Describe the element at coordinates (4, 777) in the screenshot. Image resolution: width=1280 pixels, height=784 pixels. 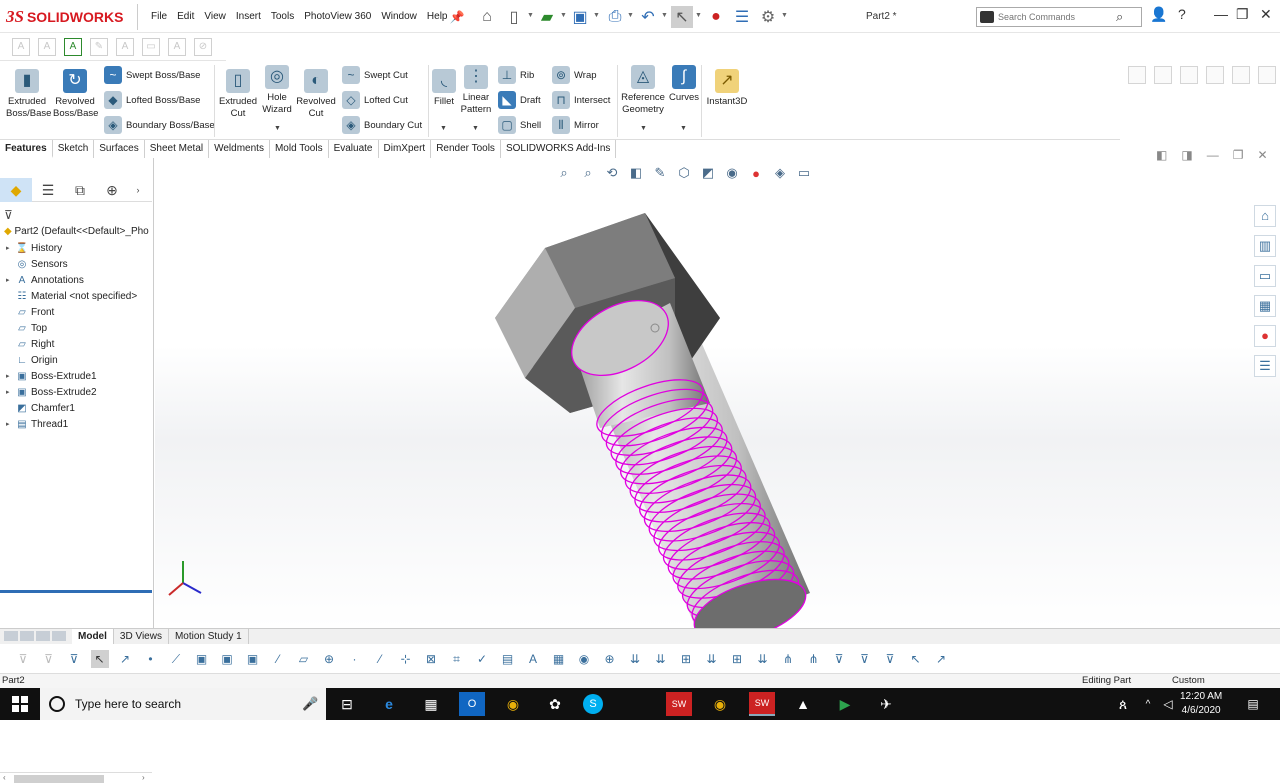
I see `scroll-left-icon: ‹` at that location.